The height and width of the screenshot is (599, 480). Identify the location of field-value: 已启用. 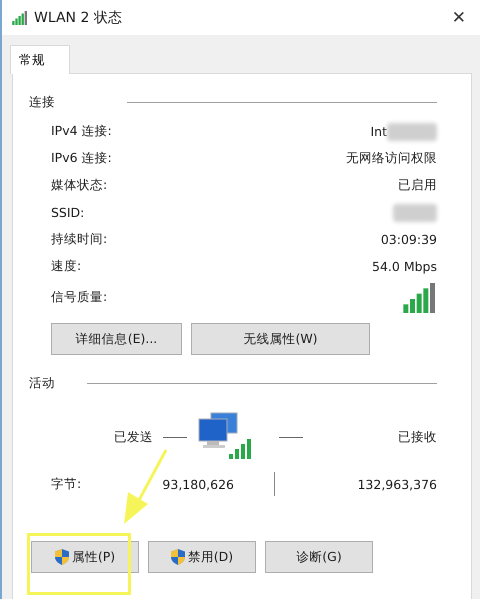
(417, 185).